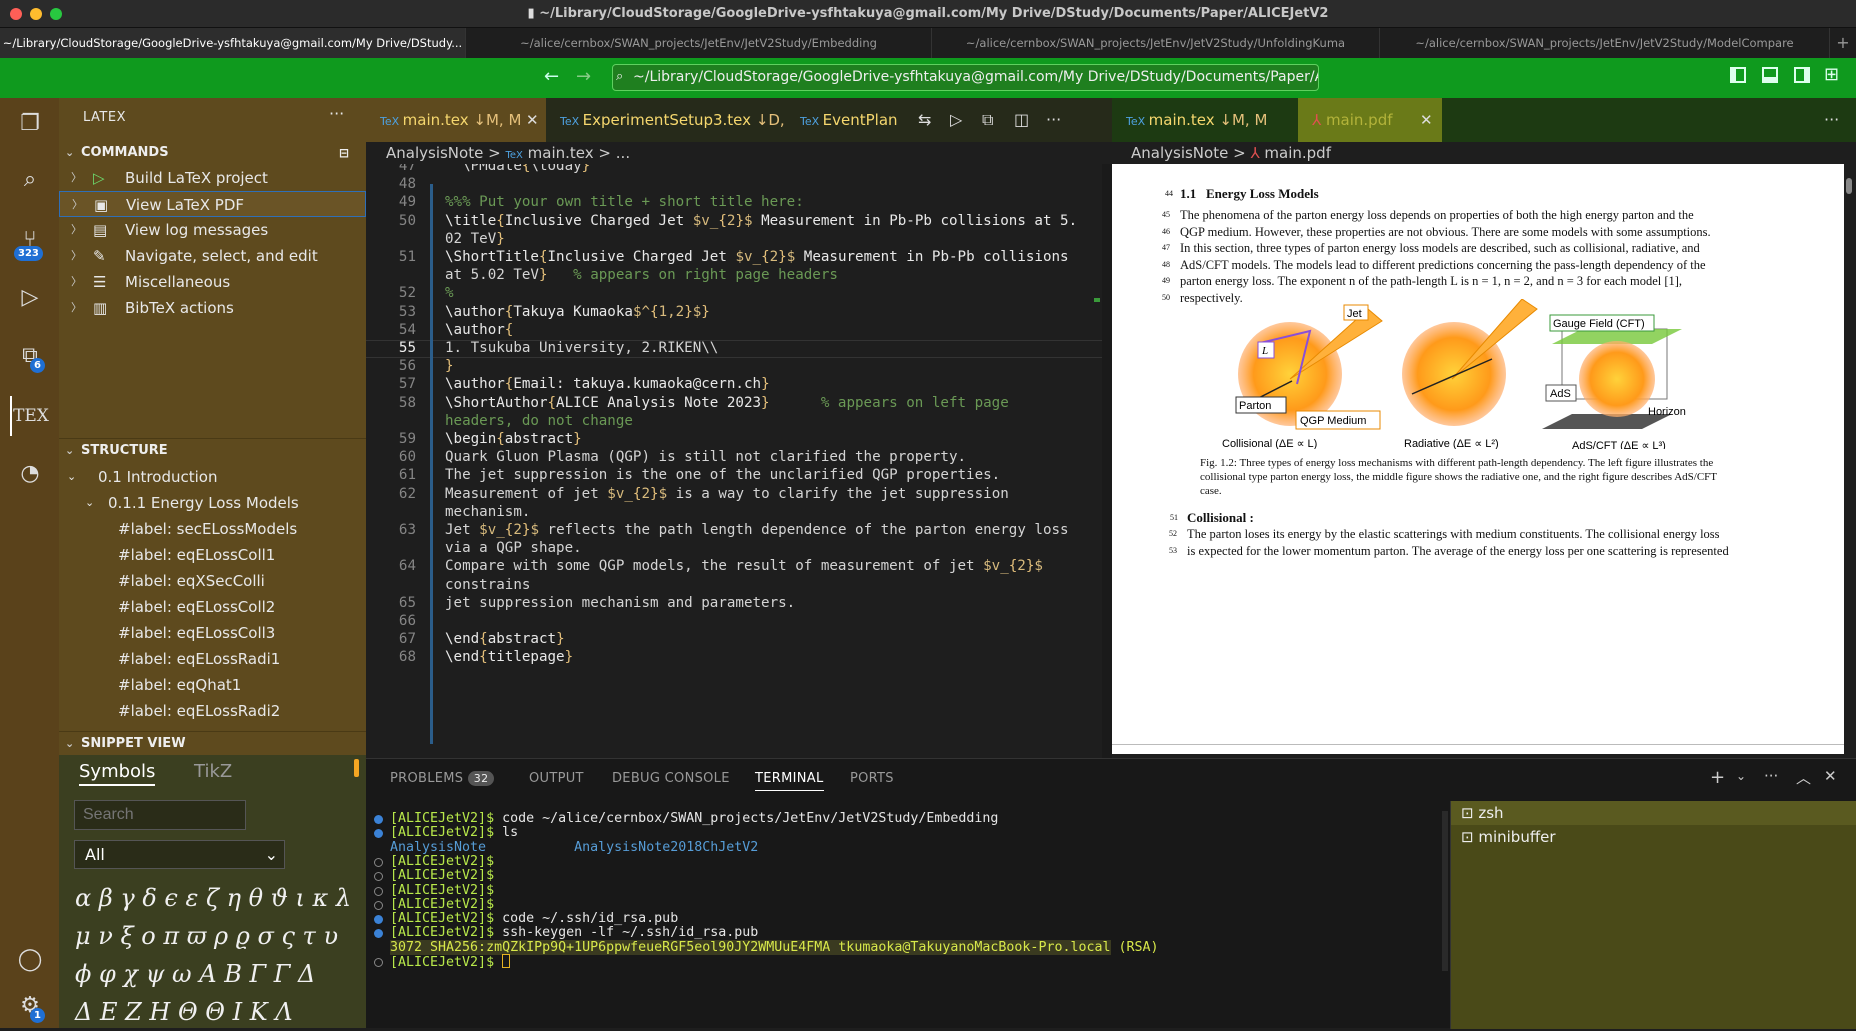 The width and height of the screenshot is (1856, 1031). What do you see at coordinates (456, 120) in the screenshot?
I see `tab-main-tex: TeX main.tex ↓M, M ✕` at bounding box center [456, 120].